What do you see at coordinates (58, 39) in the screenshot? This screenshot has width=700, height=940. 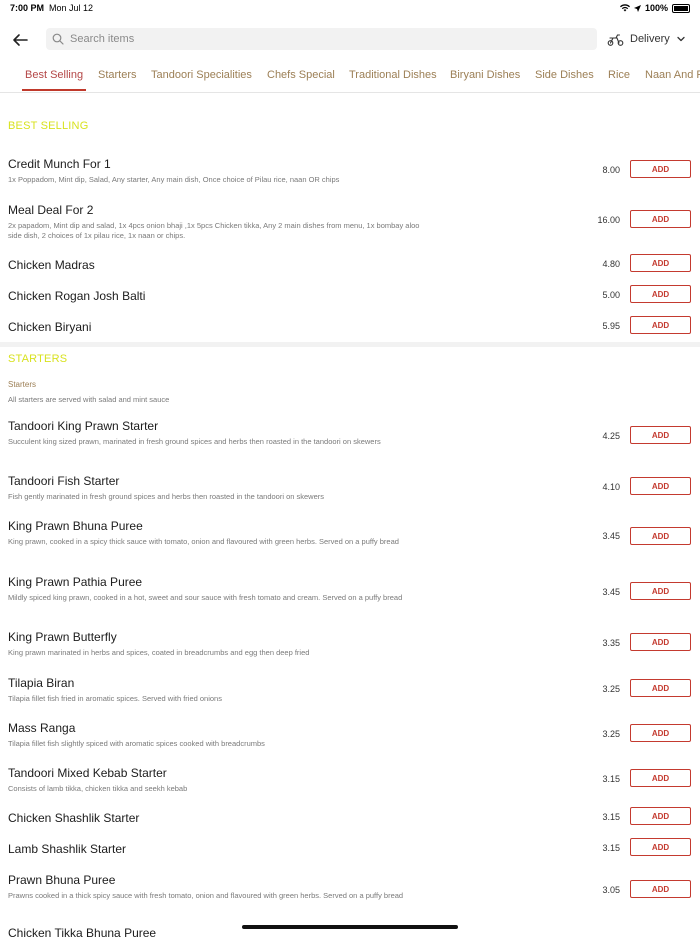 I see `search-icon` at bounding box center [58, 39].